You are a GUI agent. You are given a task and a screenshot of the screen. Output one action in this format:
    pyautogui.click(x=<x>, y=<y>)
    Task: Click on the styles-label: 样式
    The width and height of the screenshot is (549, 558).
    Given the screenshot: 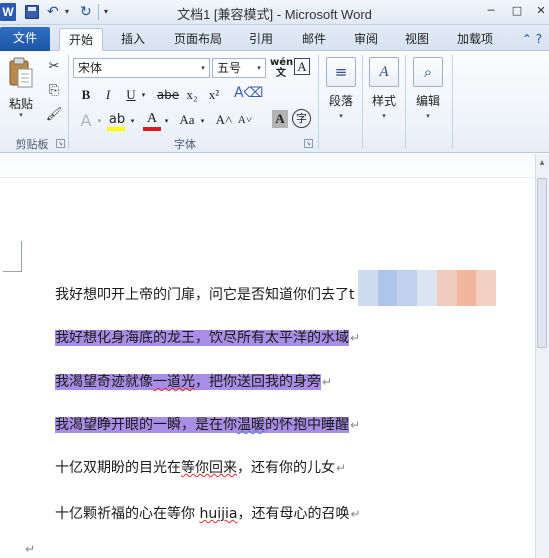 What is the action you would take?
    pyautogui.click(x=383, y=101)
    